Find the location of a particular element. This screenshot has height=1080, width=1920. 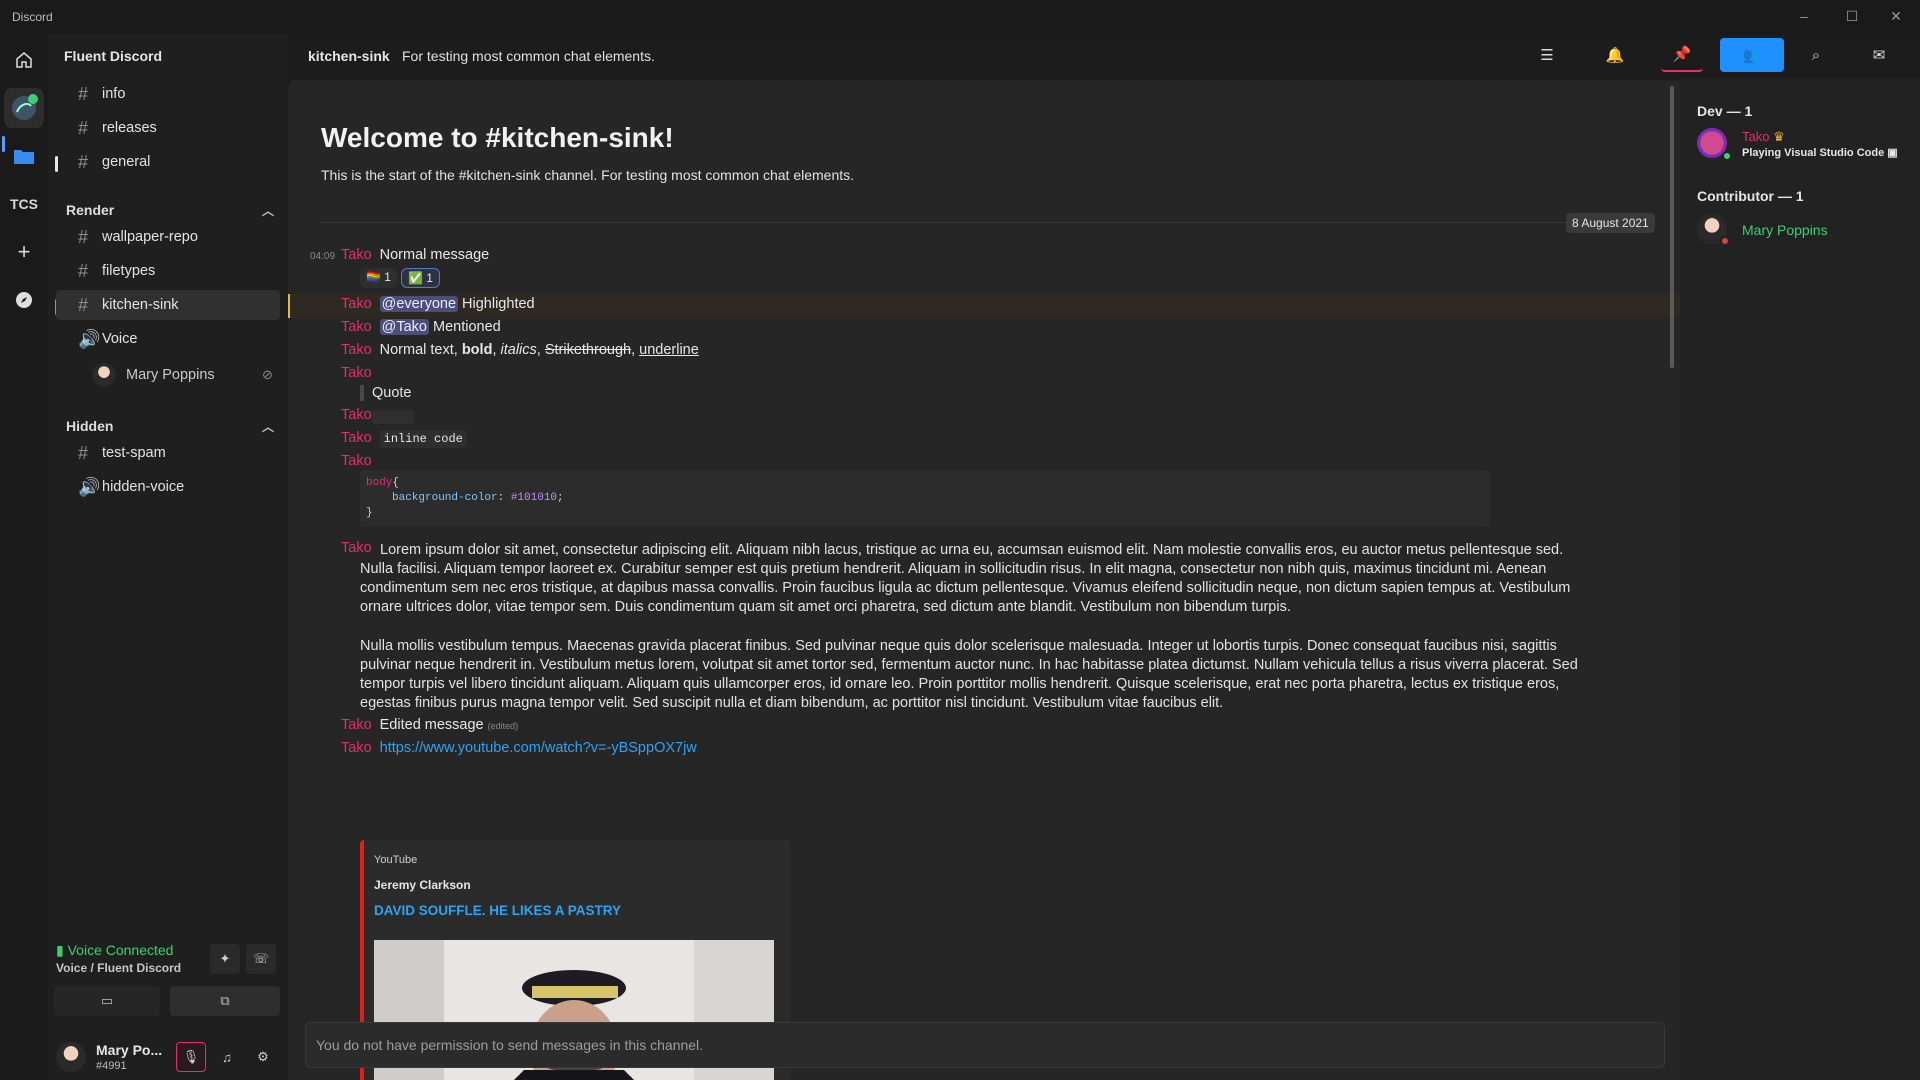

minimize-button: – is located at coordinates (1804, 16).